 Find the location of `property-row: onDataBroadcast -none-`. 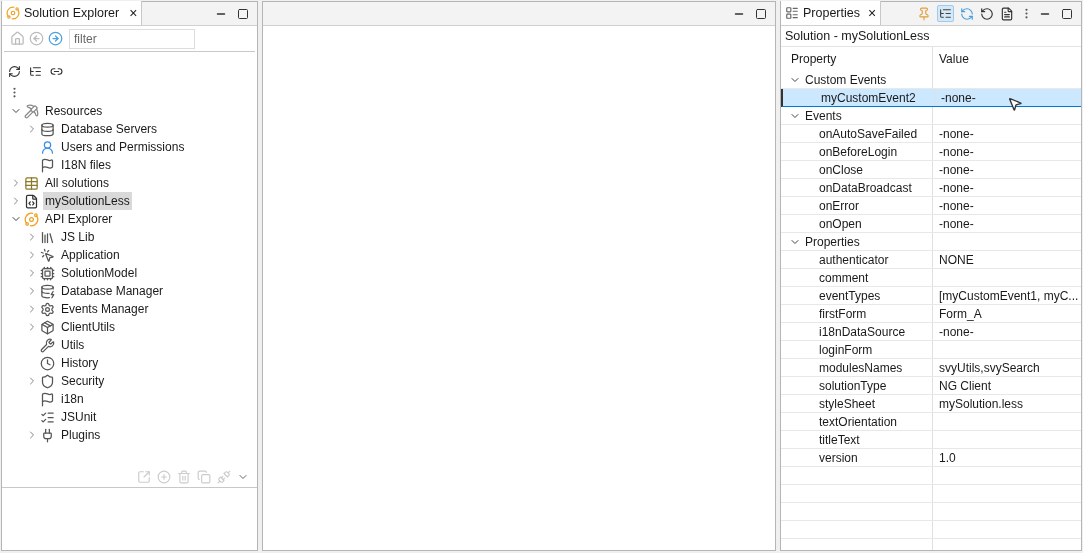

property-row: onDataBroadcast -none- is located at coordinates (931, 188).